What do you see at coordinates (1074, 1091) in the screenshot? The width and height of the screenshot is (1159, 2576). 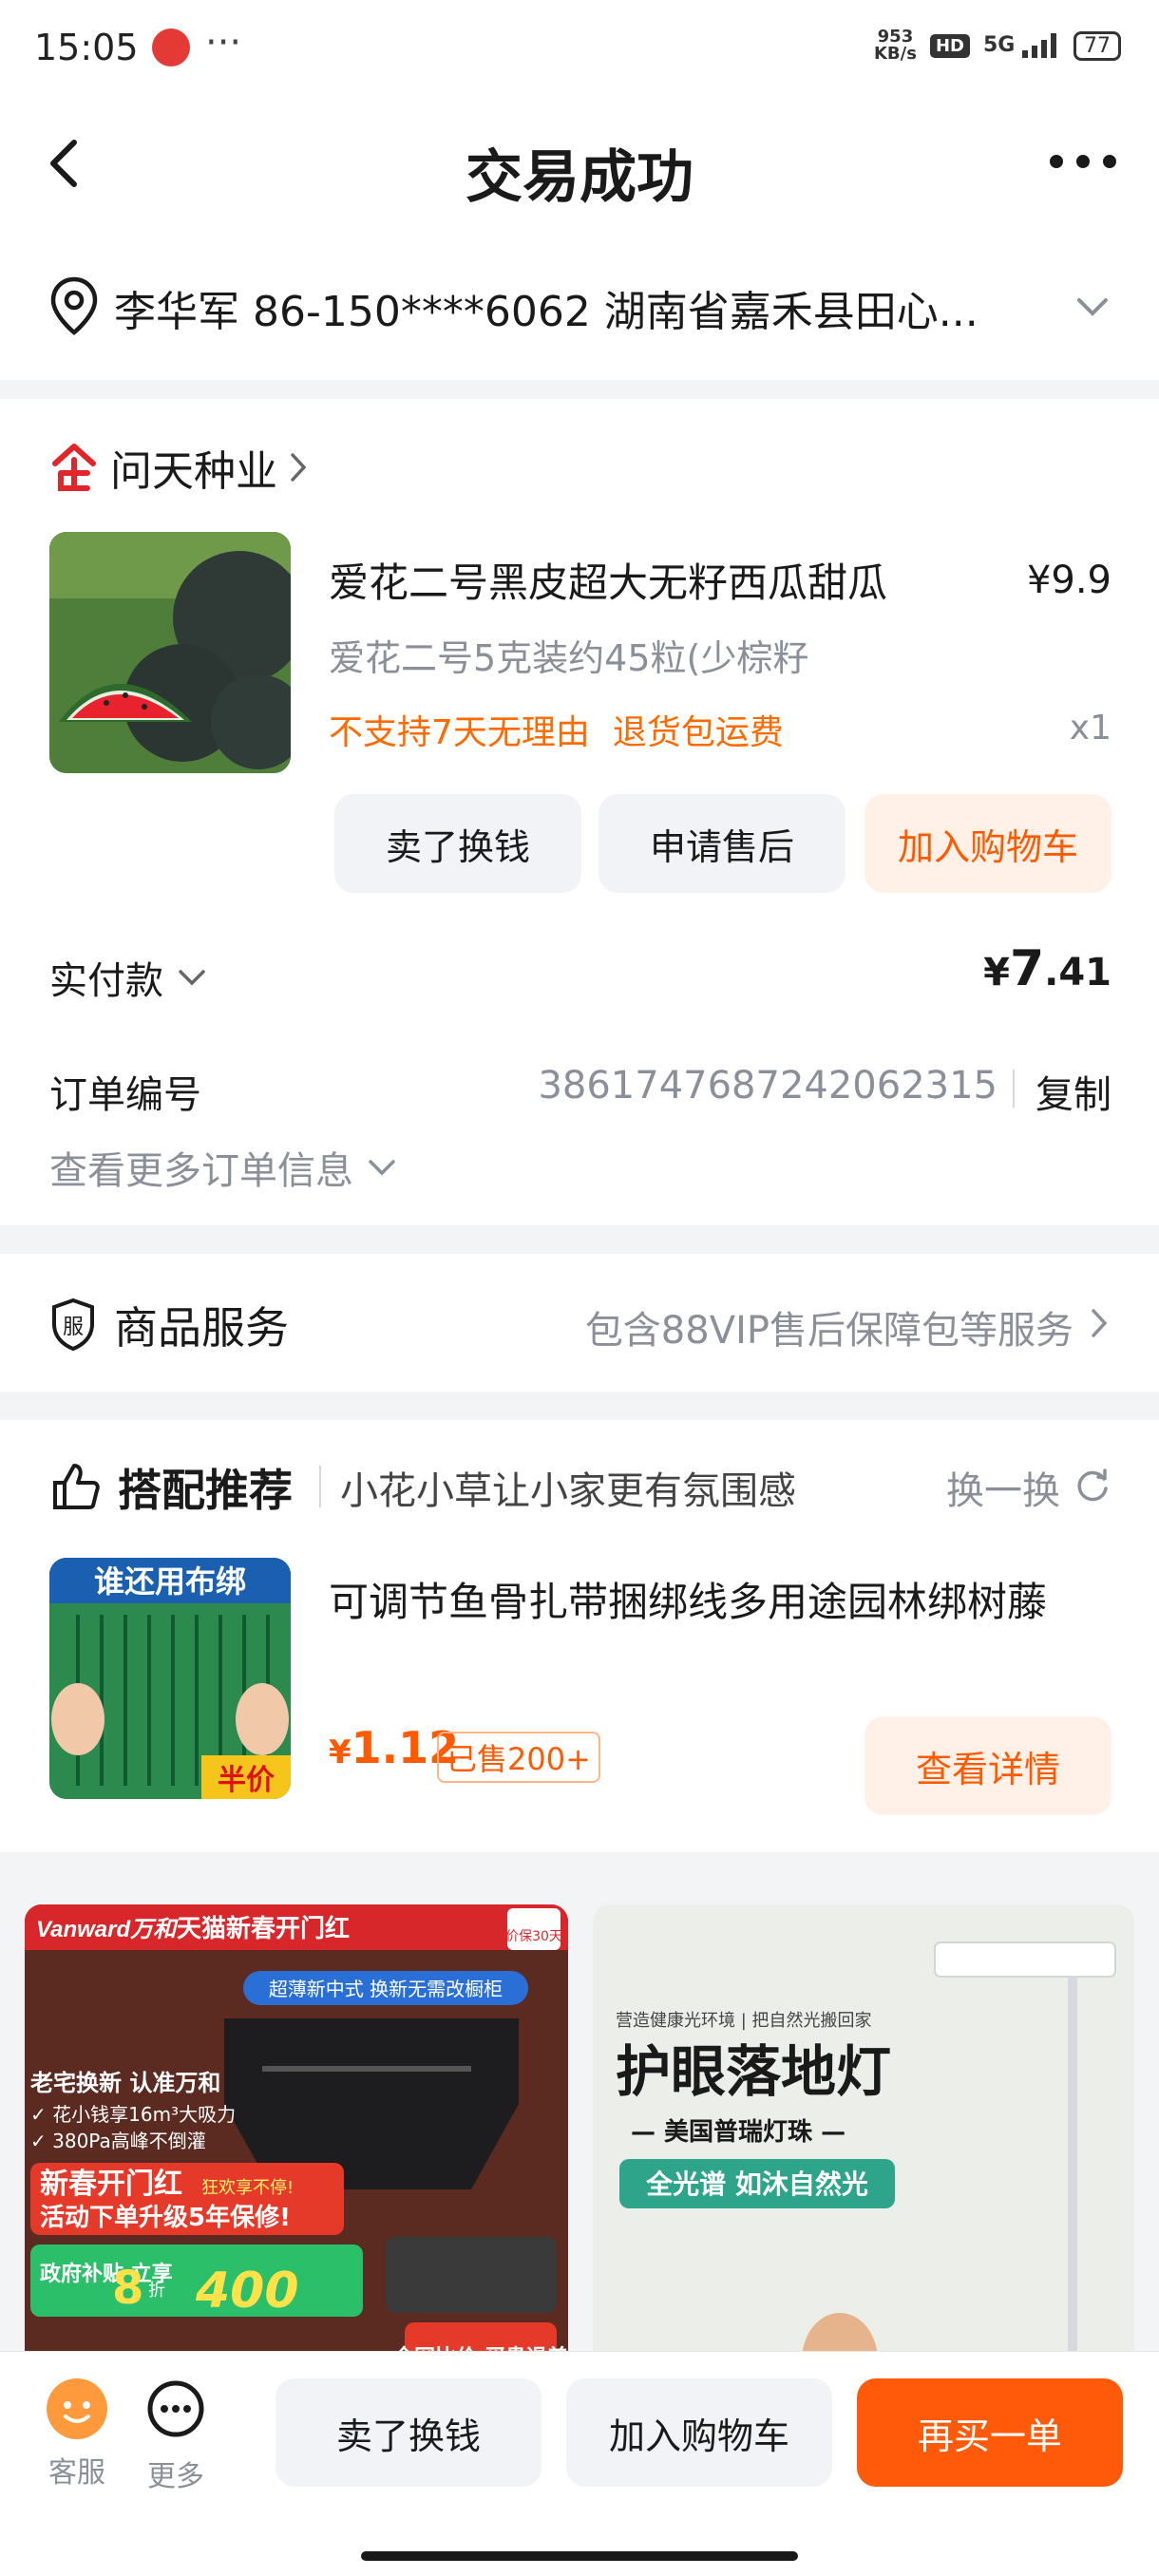 I see `copy-button: 复制` at bounding box center [1074, 1091].